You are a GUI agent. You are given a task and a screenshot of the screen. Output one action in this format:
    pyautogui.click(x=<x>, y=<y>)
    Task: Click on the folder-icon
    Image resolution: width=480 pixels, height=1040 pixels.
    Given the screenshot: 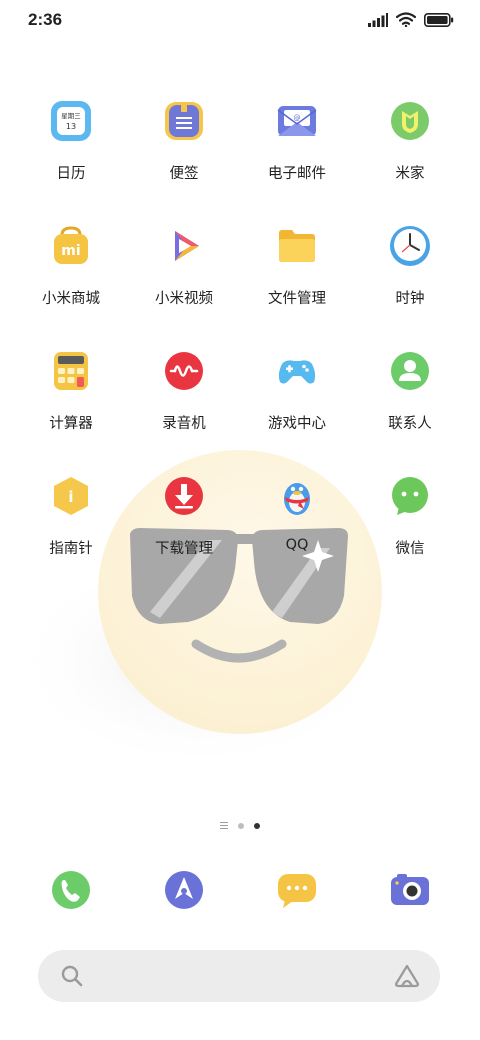 What is the action you would take?
    pyautogui.click(x=297, y=246)
    